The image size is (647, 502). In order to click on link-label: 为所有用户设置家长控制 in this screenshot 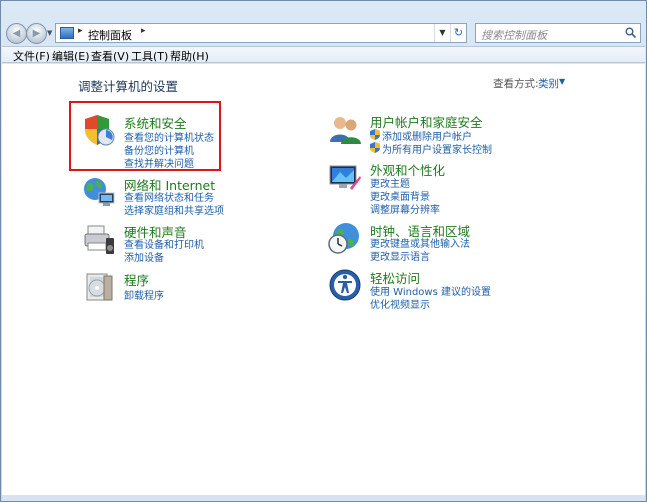, I will do `click(437, 150)`.